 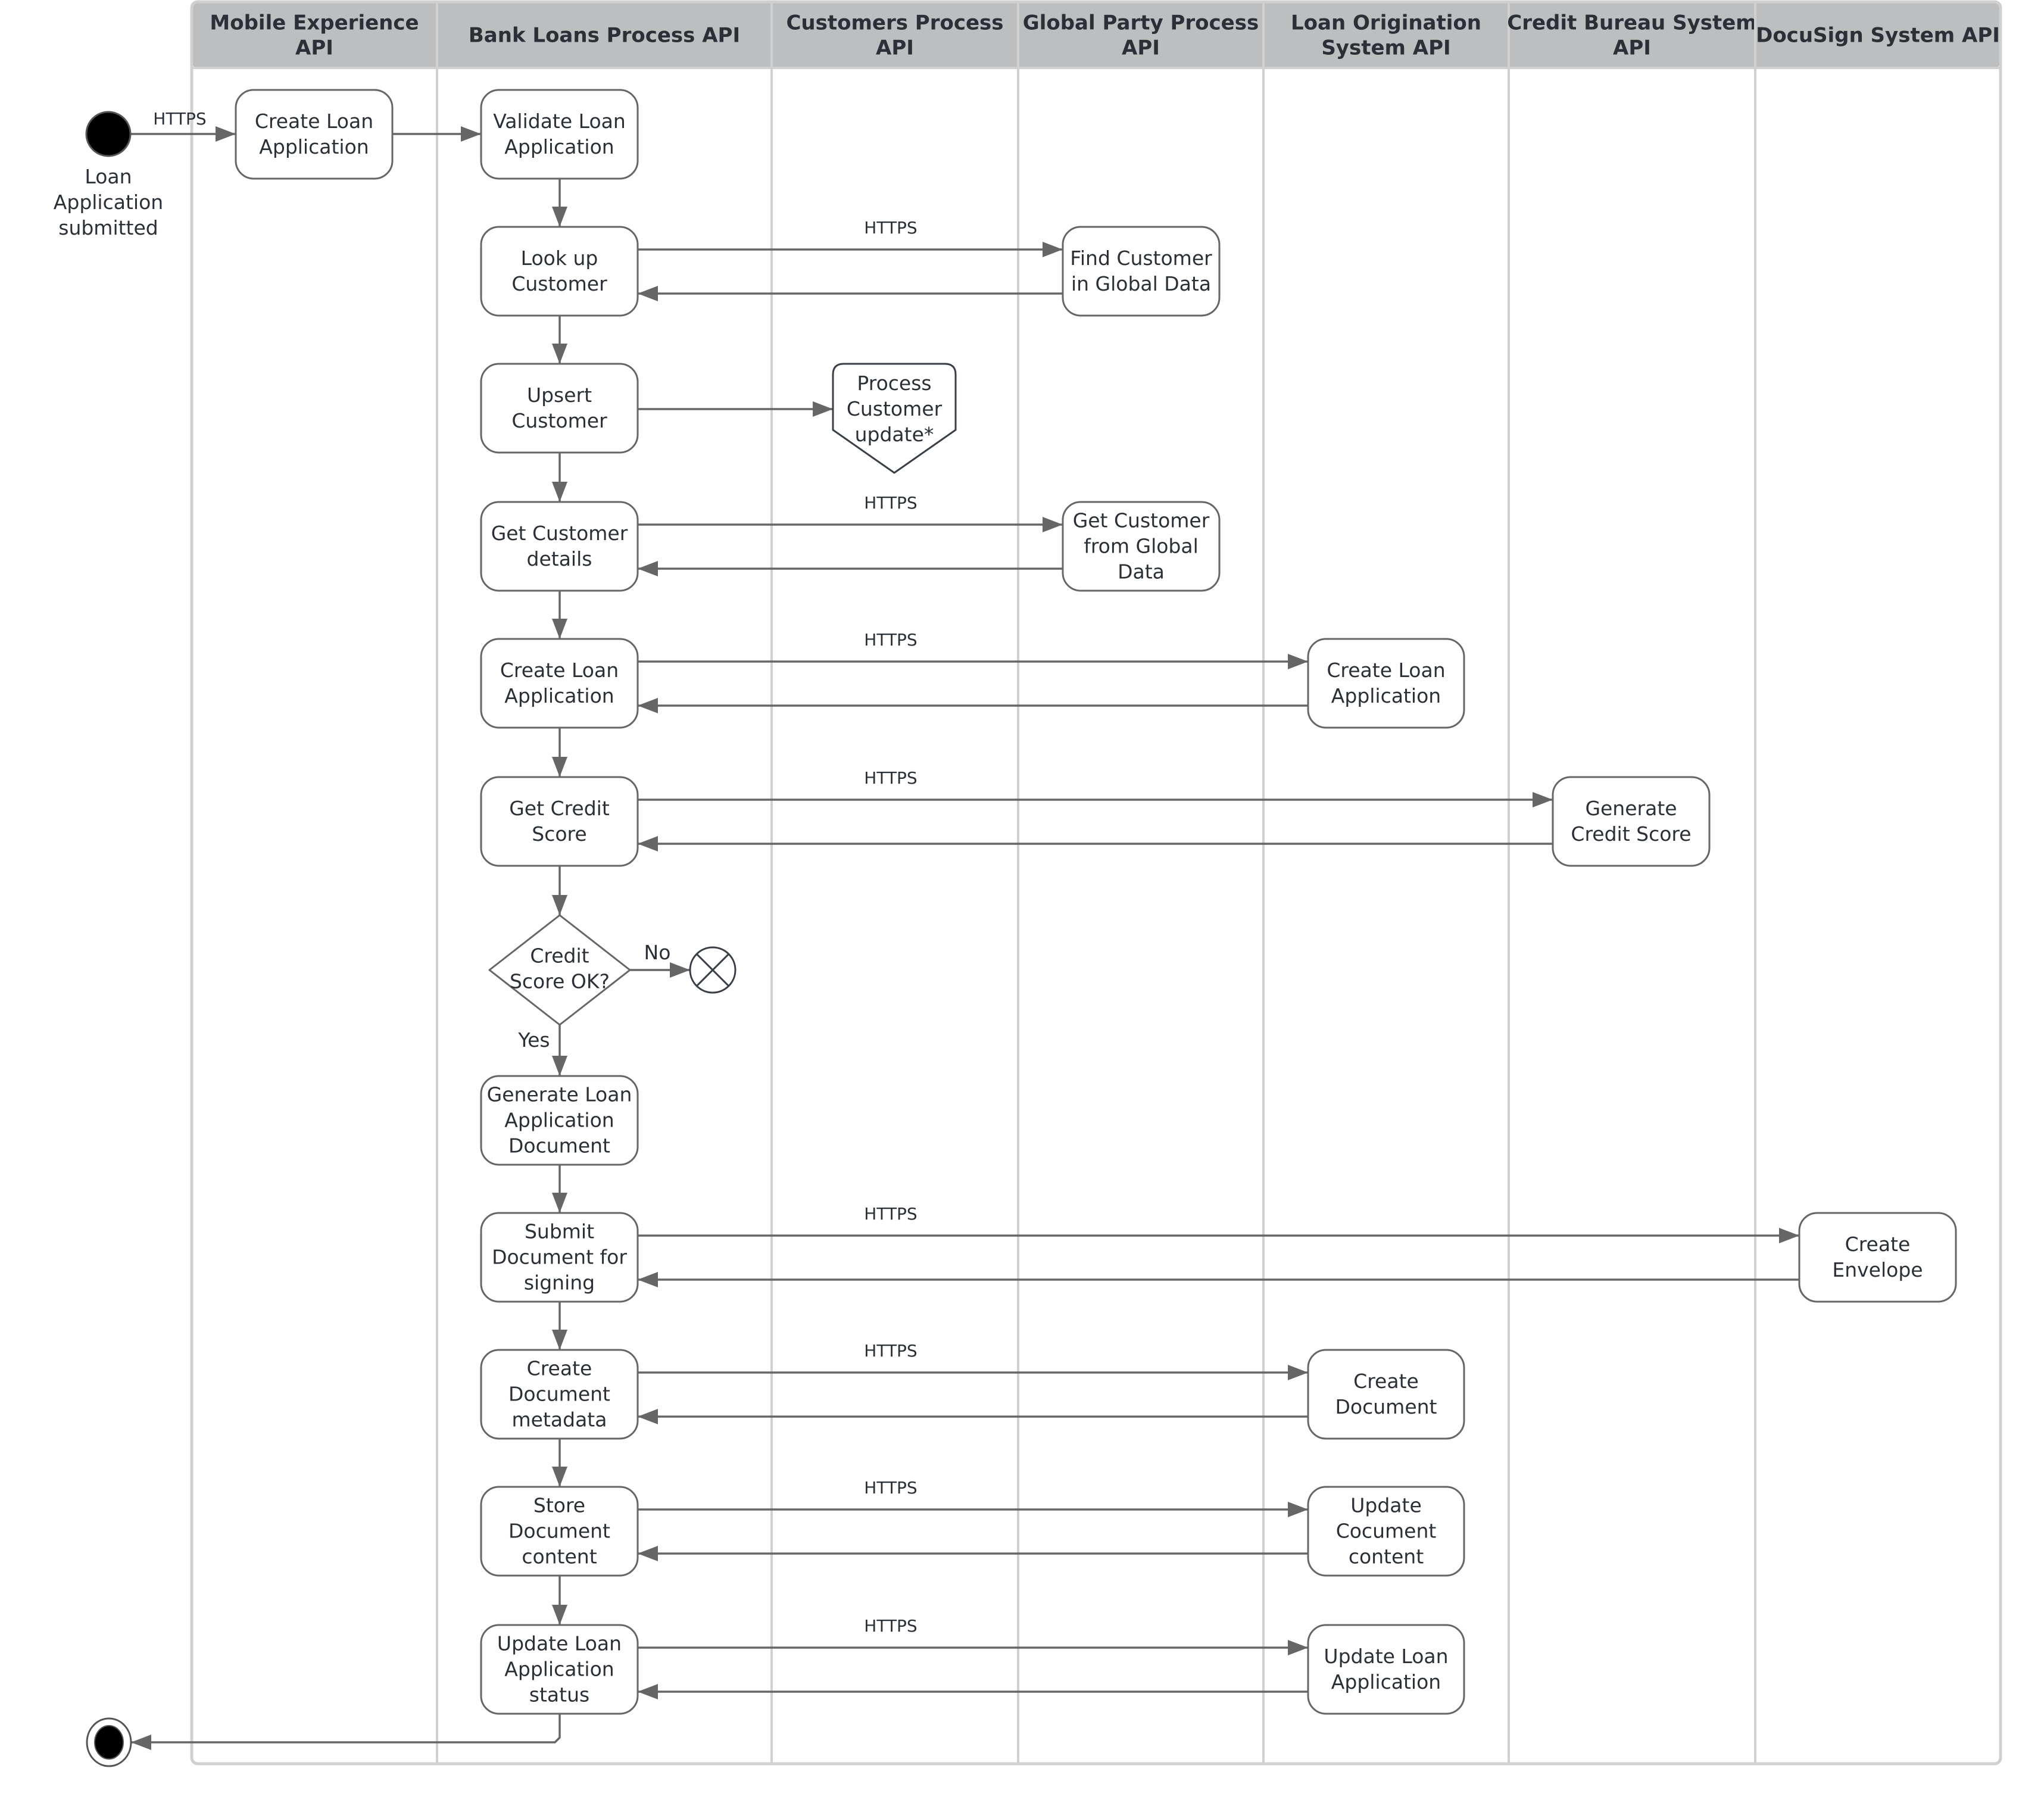 I want to click on action-gen-doc: Generate Loan Application Document, so click(x=560, y=1120).